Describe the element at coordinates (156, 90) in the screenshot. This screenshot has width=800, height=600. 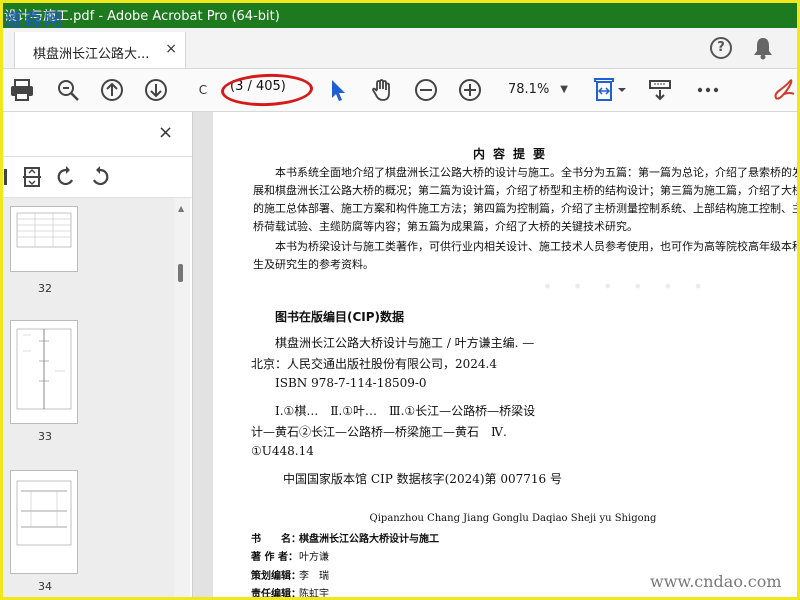
I see `next-page-icon` at that location.